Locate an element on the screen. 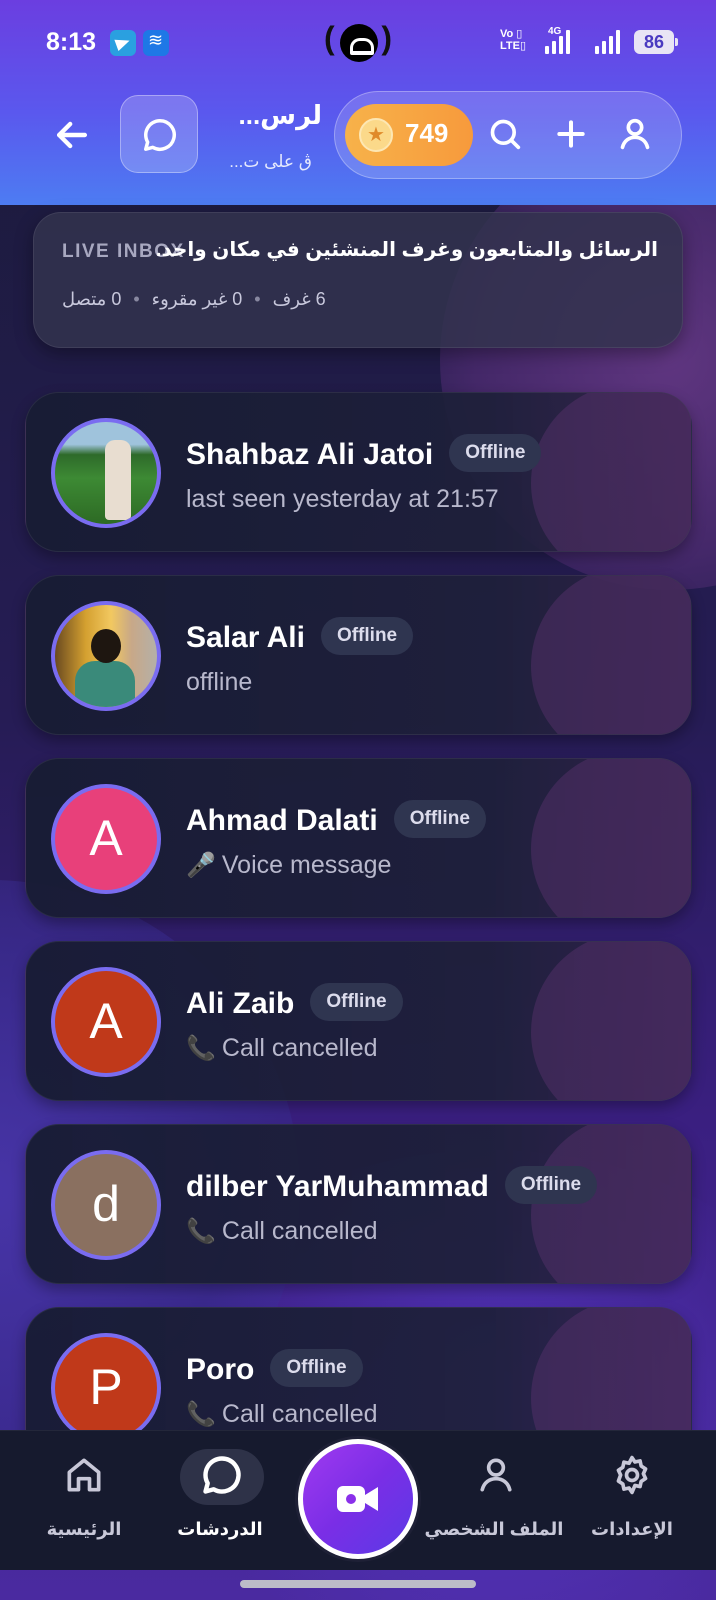 The width and height of the screenshot is (716, 1600). message-preview: 🎤 Voice message is located at coordinates (288, 865).